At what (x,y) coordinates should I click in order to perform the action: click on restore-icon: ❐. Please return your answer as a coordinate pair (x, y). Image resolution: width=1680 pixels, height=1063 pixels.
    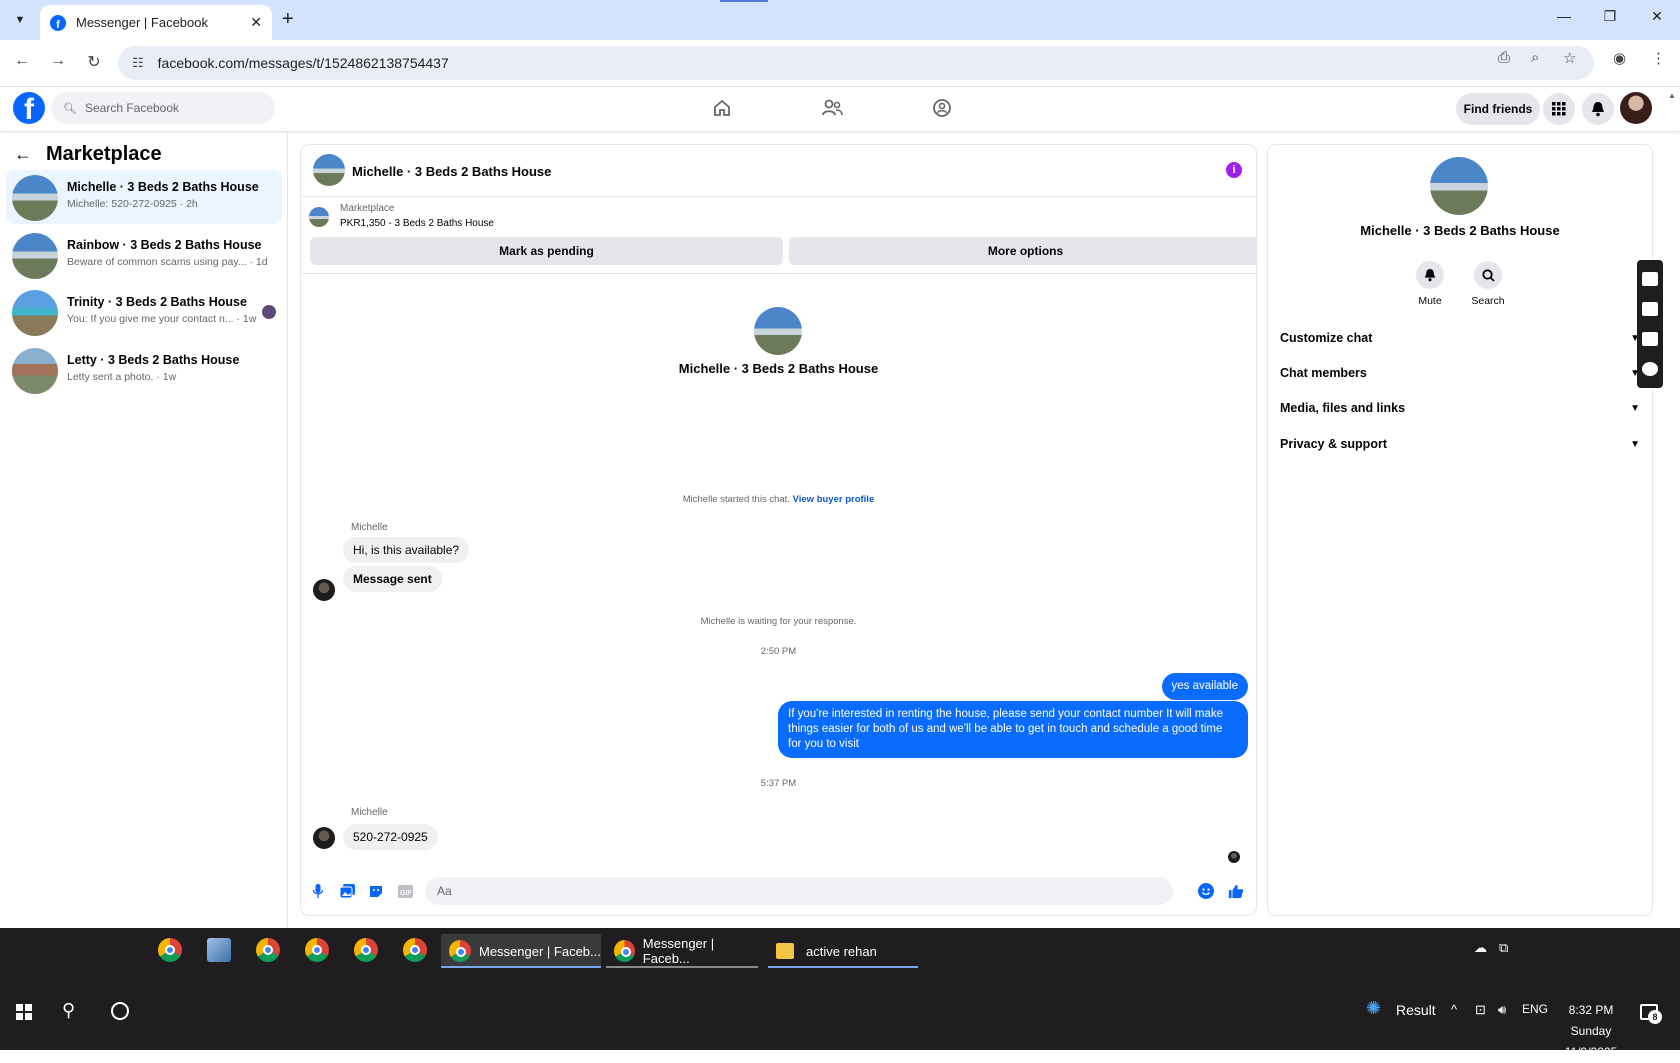
    Looking at the image, I should click on (1610, 16).